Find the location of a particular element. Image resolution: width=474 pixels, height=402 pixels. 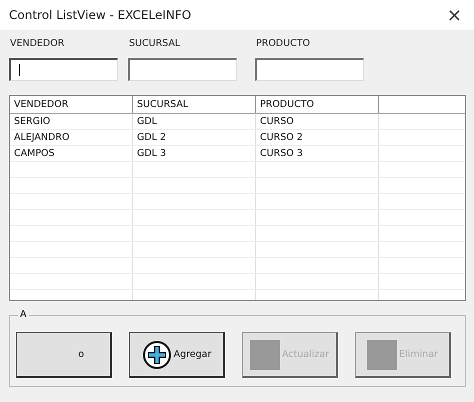

table-cell: CAMPOS is located at coordinates (71, 153).